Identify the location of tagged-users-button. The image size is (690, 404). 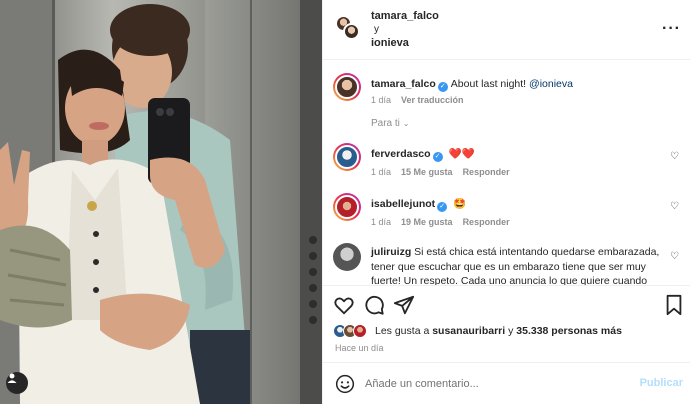
(17, 383).